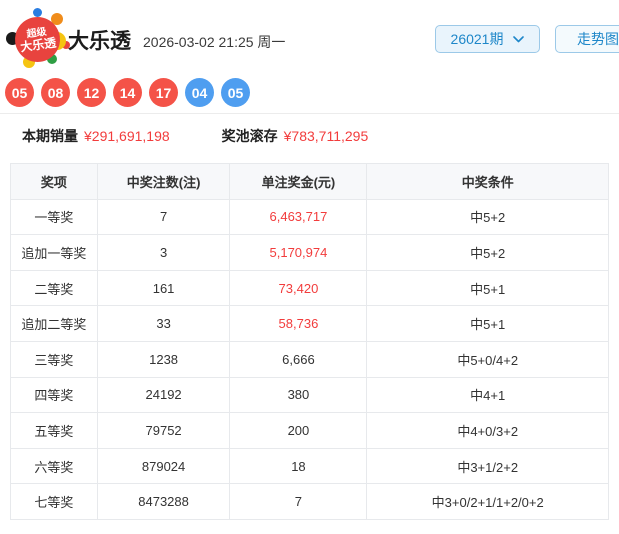 This screenshot has width=619, height=534. I want to click on table-header-row: 奖项 中奖注数(注) 单注奖金(元) 中奖条件, so click(309, 181).